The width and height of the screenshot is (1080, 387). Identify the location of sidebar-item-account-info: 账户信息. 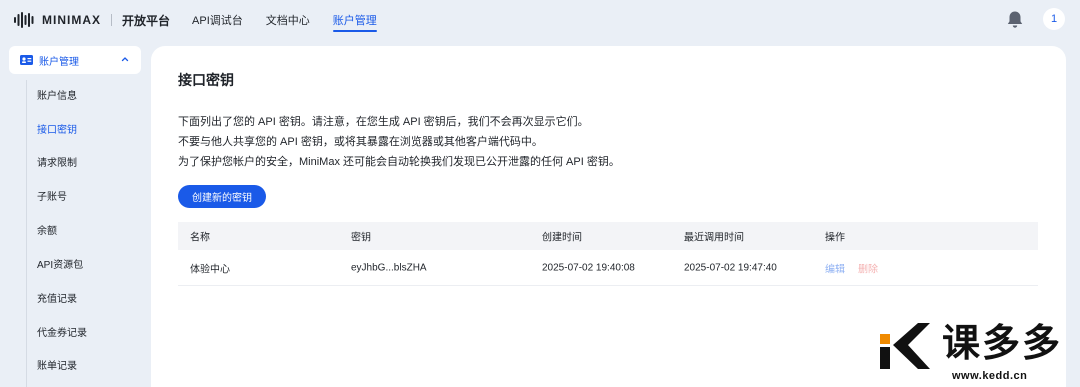
(57, 94).